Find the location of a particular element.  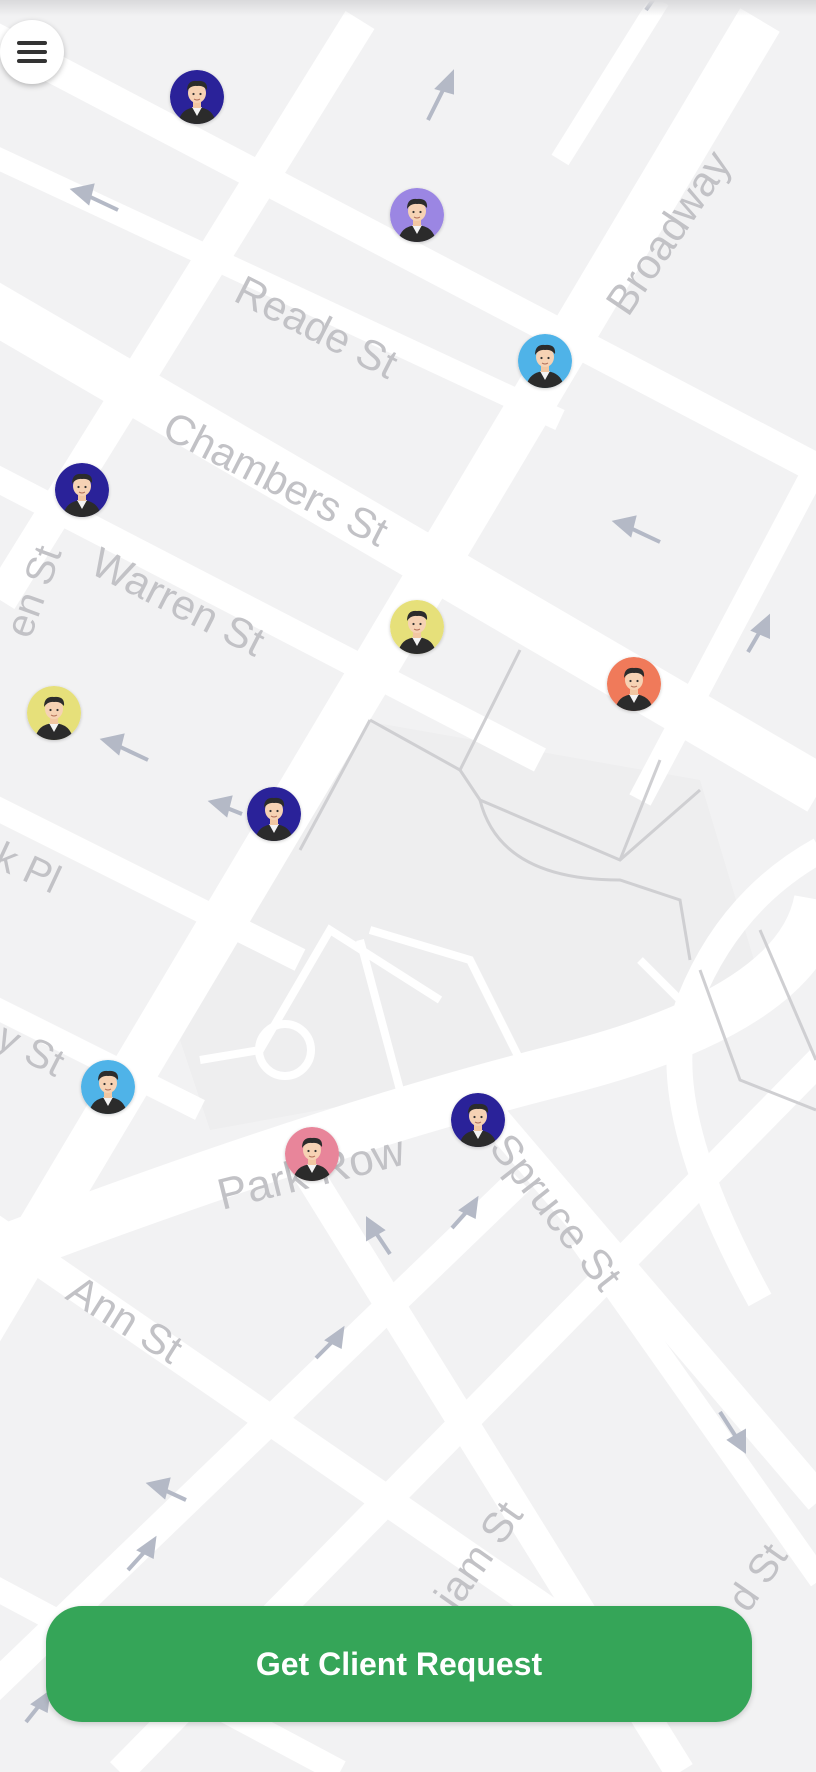

menu-button is located at coordinates (32, 52).